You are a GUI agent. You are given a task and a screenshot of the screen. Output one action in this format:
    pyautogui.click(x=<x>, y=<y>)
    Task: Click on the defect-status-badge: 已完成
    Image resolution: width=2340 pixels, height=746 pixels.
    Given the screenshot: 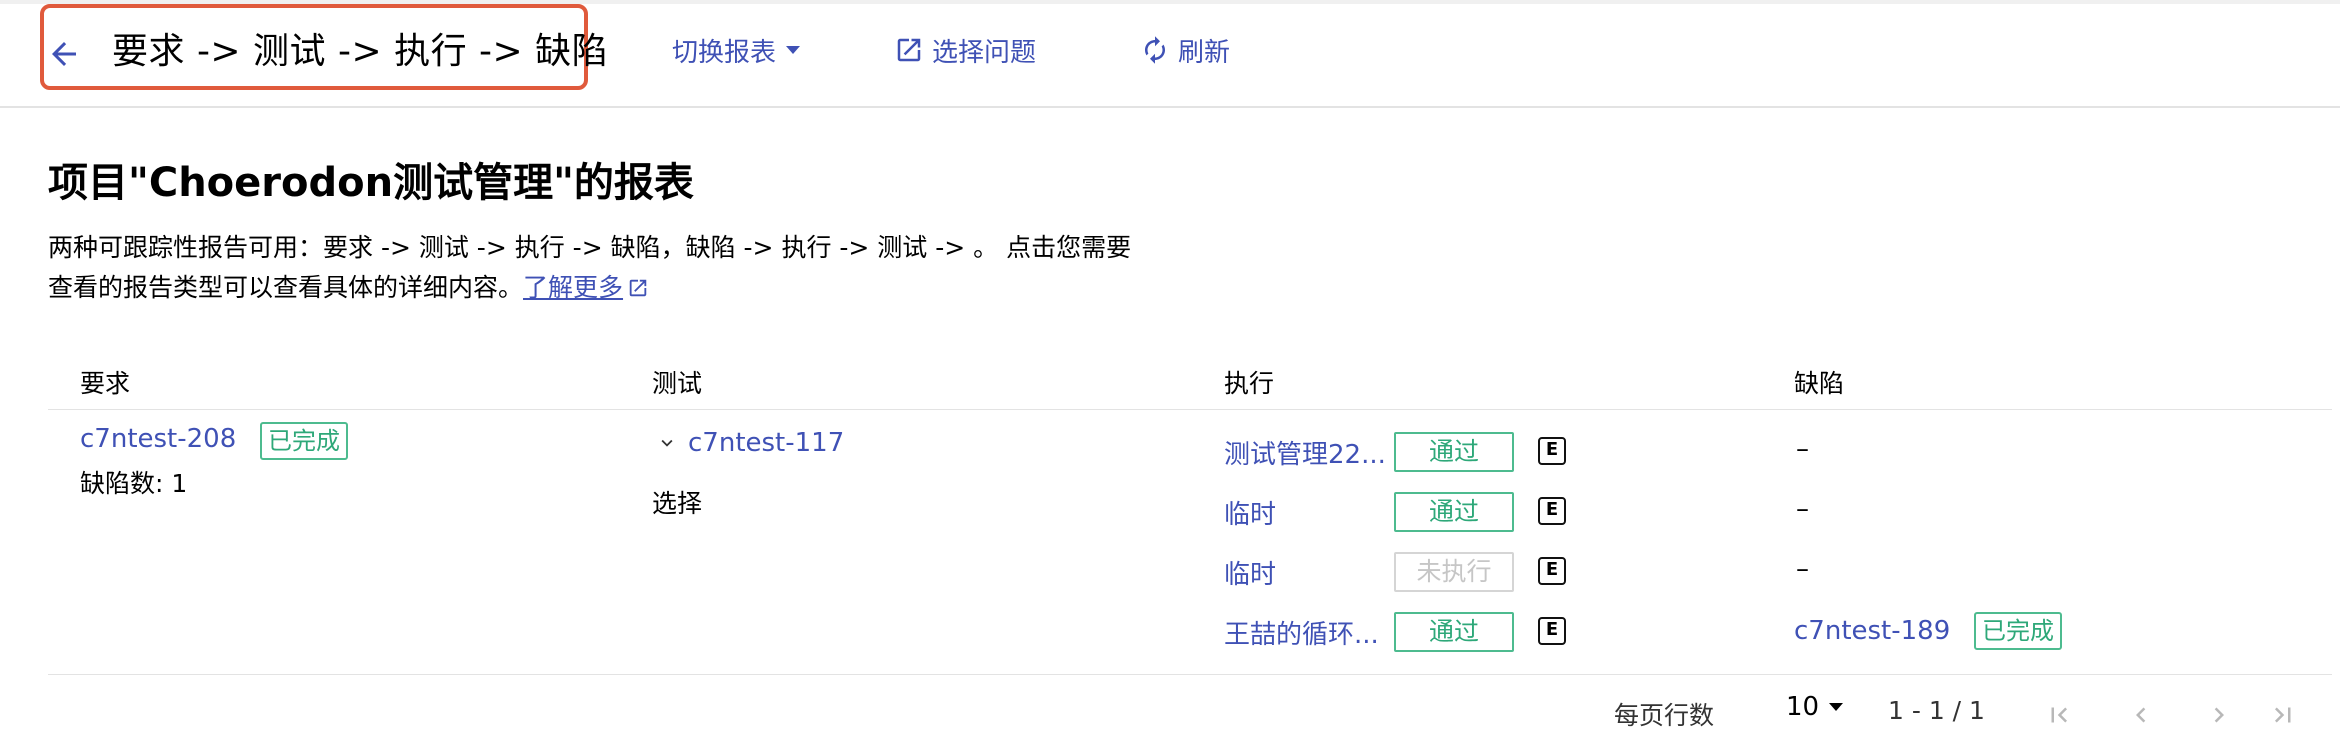 What is the action you would take?
    pyautogui.click(x=2018, y=631)
    